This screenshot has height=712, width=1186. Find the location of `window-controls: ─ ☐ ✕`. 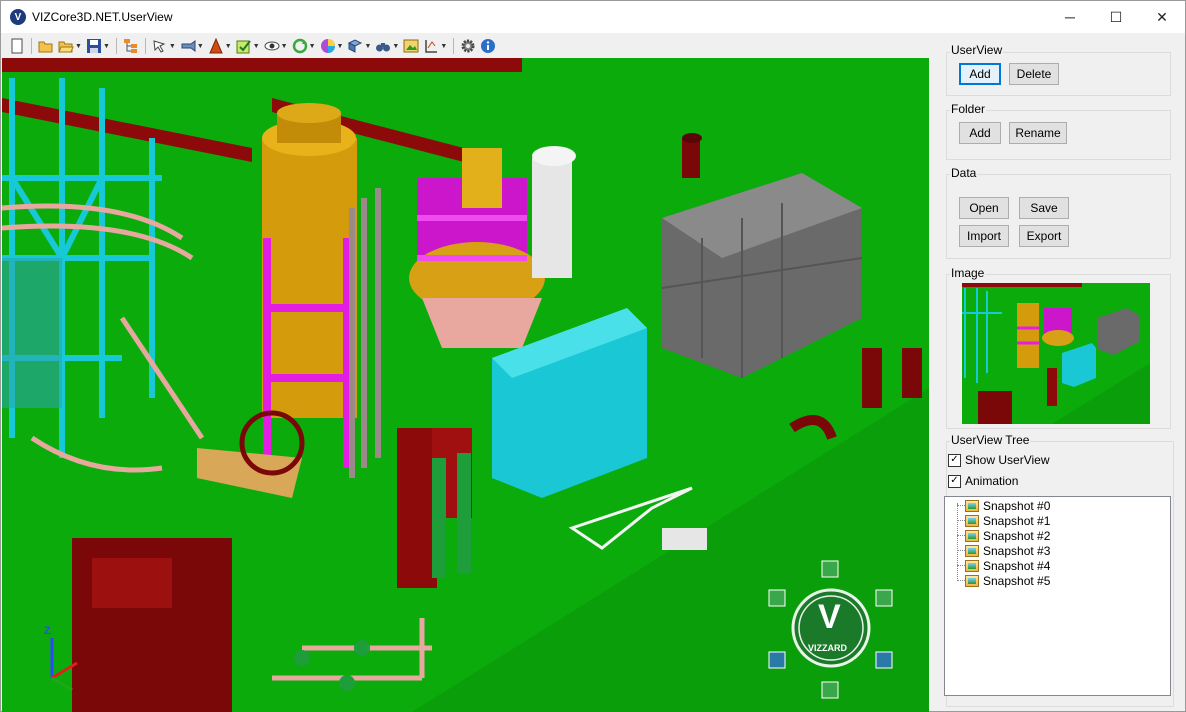

window-controls: ─ ☐ ✕ is located at coordinates (1116, 17).